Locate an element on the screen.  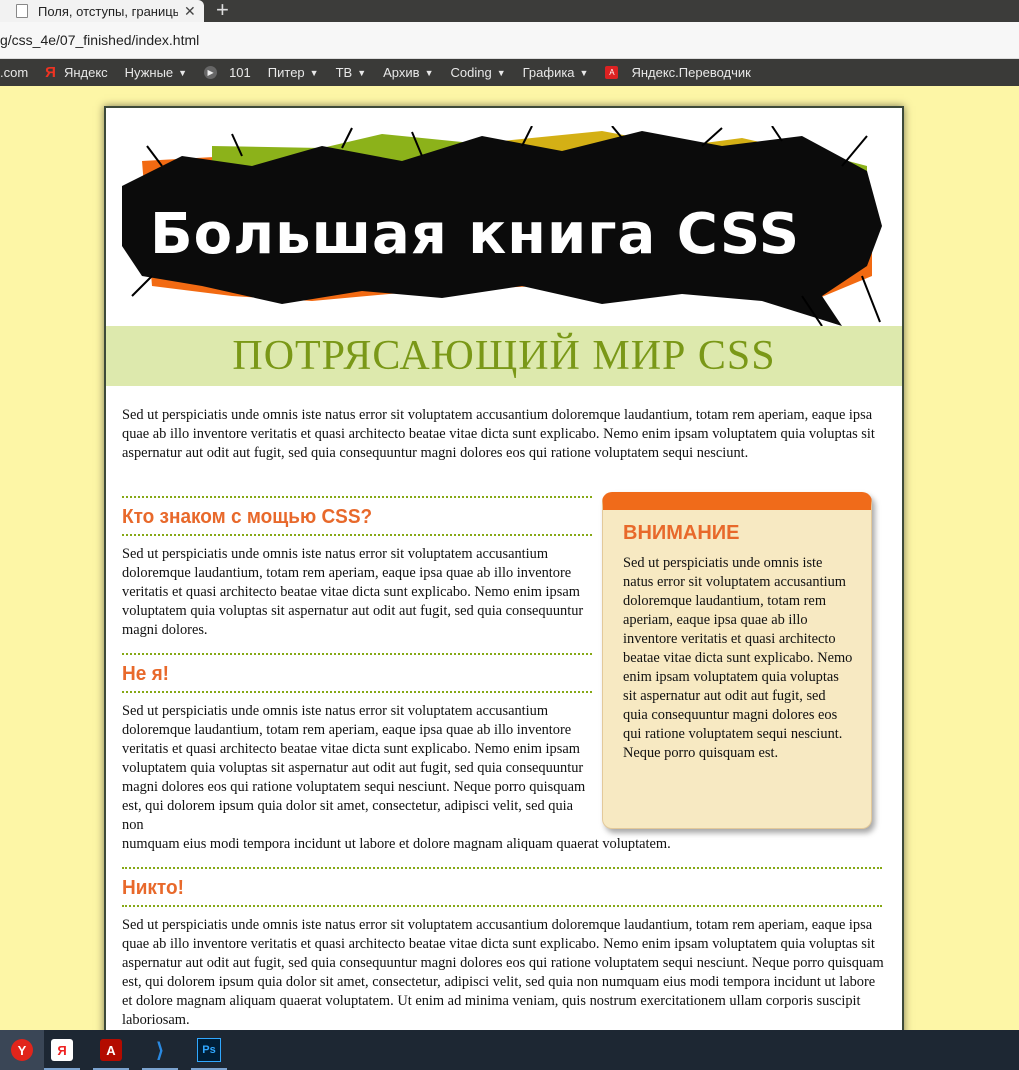
tab-bar: Поля, отступы, границы ✕ + is located at coordinates (509, 11).